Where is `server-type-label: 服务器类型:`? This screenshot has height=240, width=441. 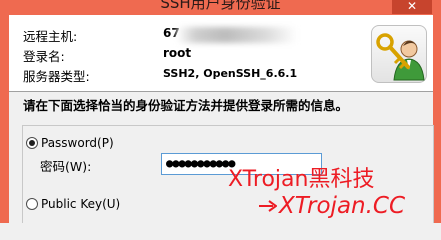 server-type-label: 服务器类型: is located at coordinates (56, 76).